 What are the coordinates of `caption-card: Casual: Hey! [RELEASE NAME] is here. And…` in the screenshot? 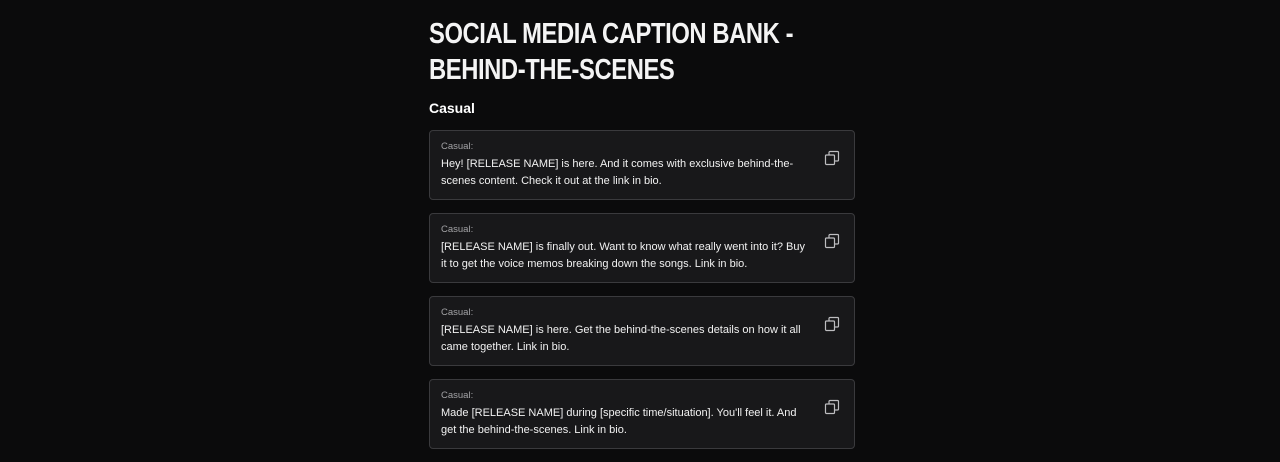 It's located at (642, 165).